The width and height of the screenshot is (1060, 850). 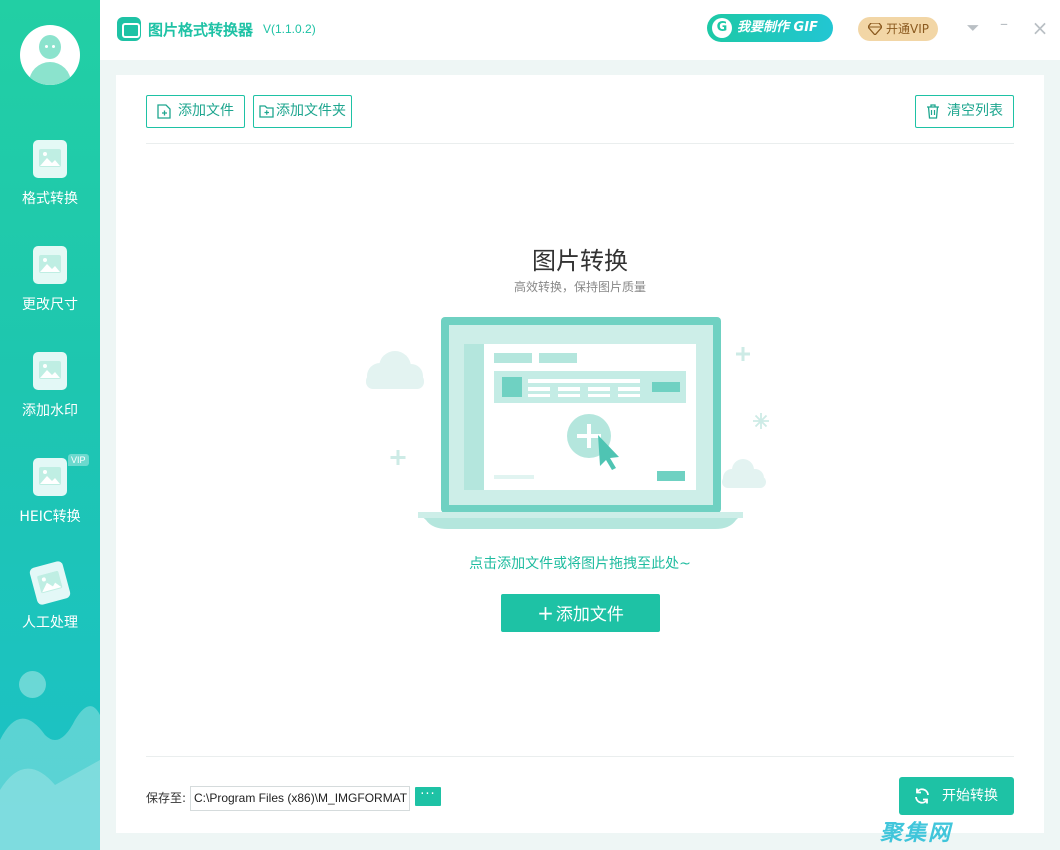 I want to click on sidebar-item-watermark: 添加水印, so click(x=50, y=402).